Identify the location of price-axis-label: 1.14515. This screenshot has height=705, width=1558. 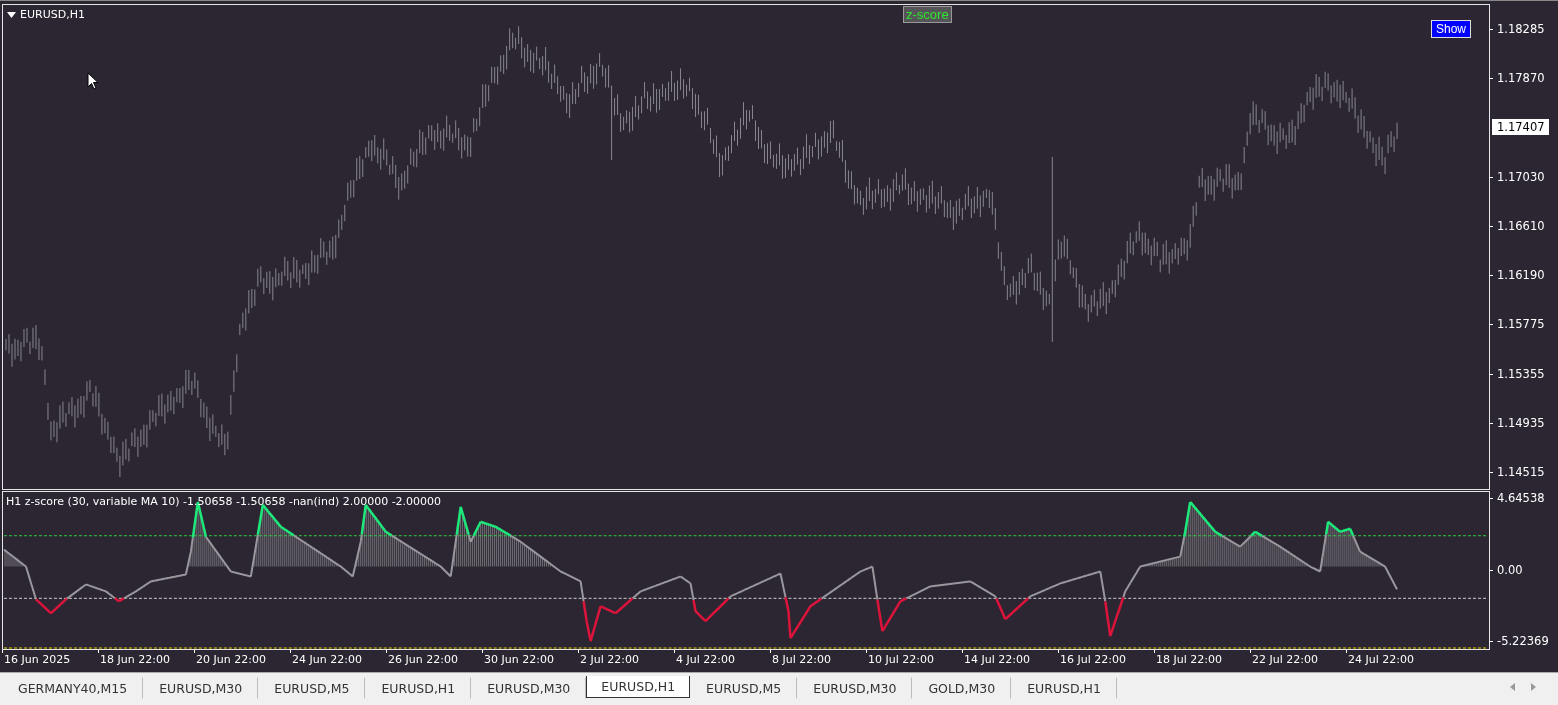
(1524, 471).